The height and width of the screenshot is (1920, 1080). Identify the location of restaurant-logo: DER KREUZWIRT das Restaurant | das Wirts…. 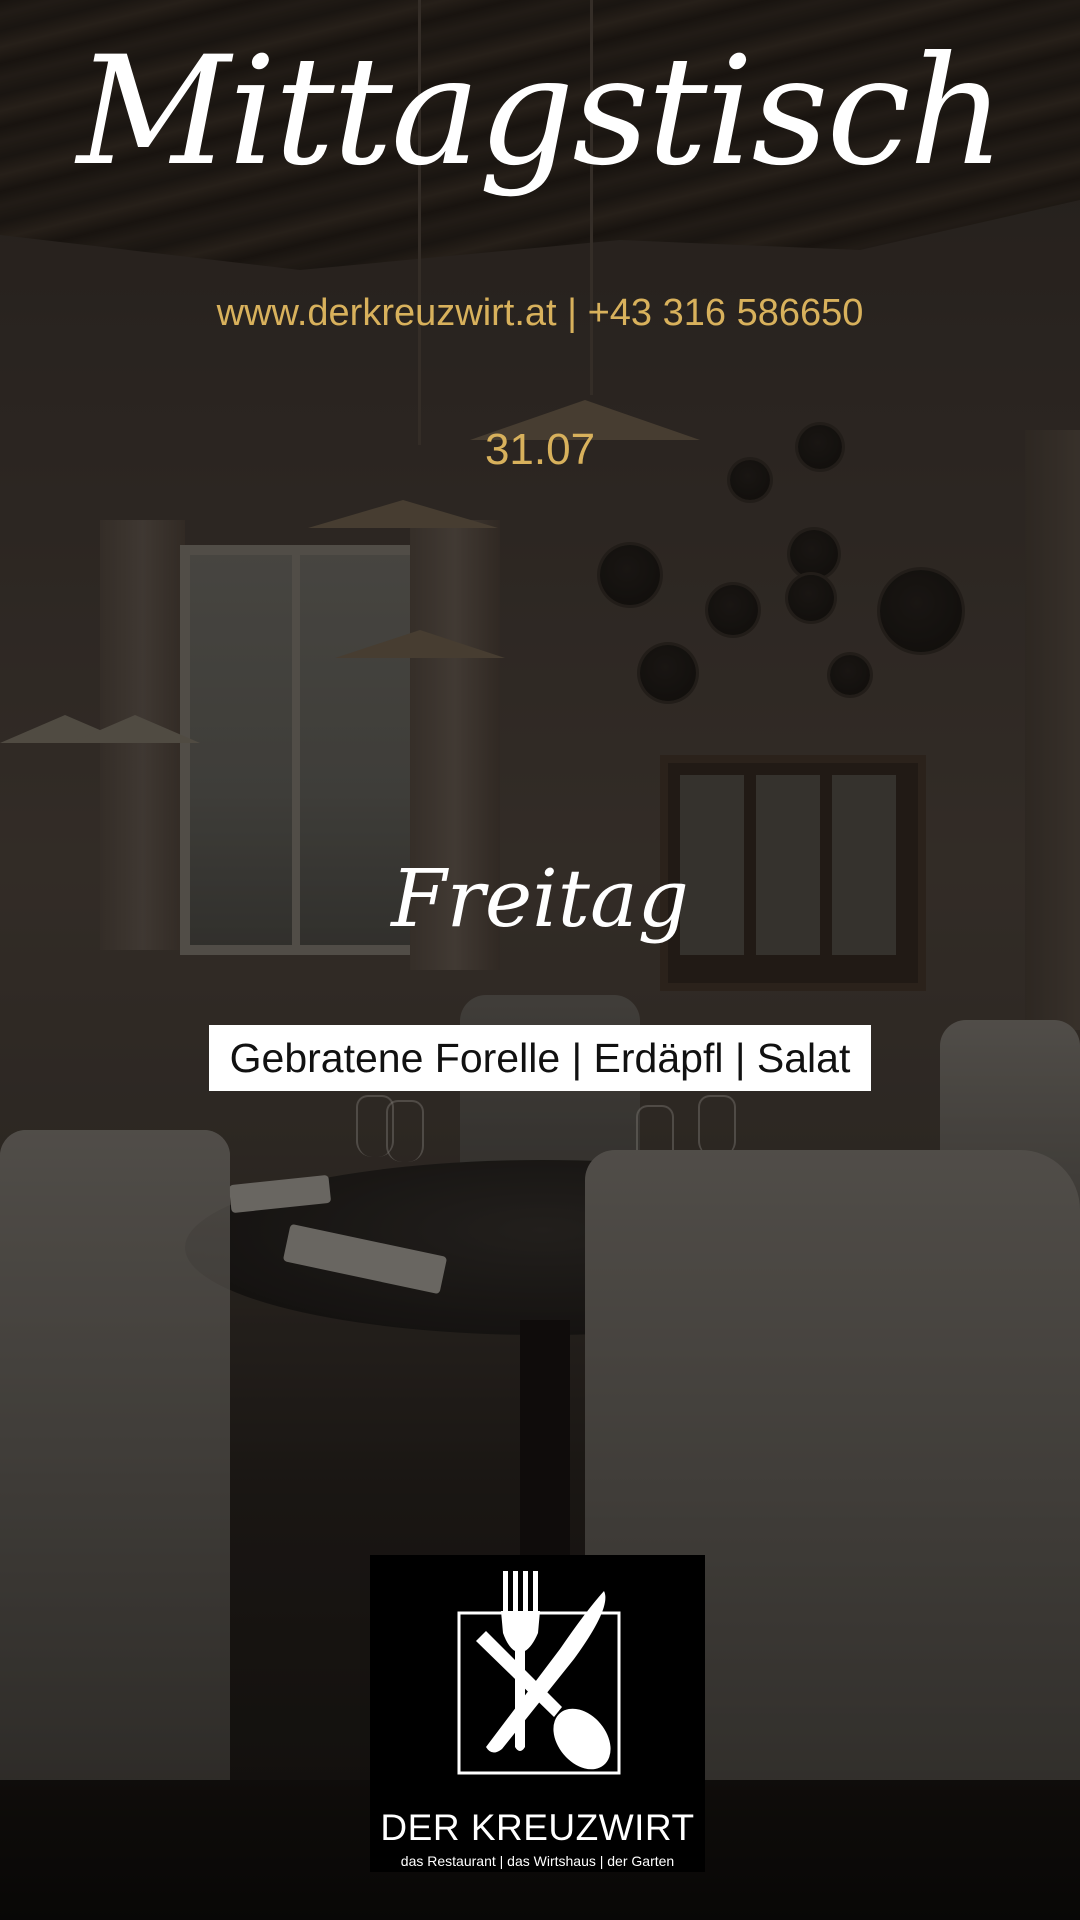
(537, 1713).